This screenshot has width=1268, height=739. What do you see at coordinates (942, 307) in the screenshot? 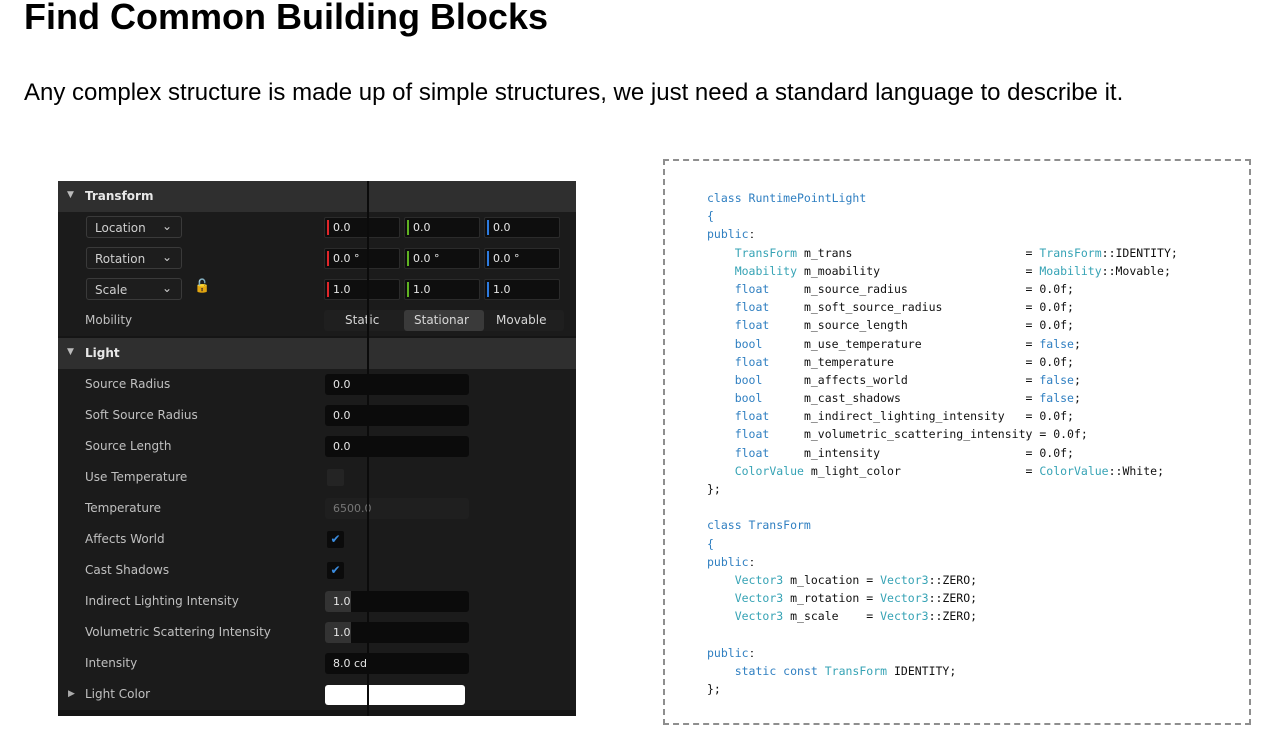
I see `code-line: float m_soft_source_radius = 0.0f;` at bounding box center [942, 307].